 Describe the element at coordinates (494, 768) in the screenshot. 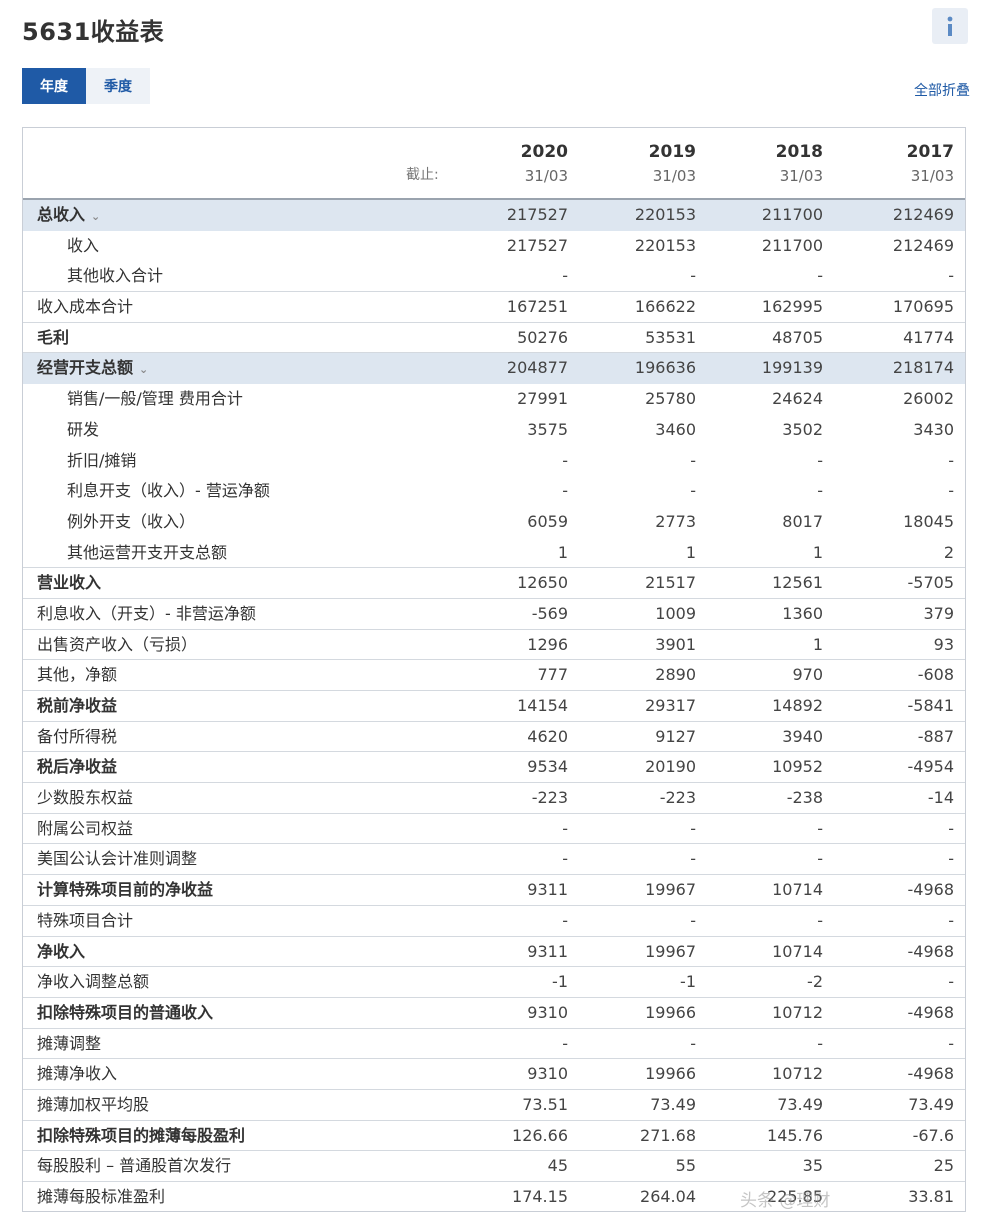

I see `table-row: 税后净收益 9534 20190 10952 -4954` at that location.